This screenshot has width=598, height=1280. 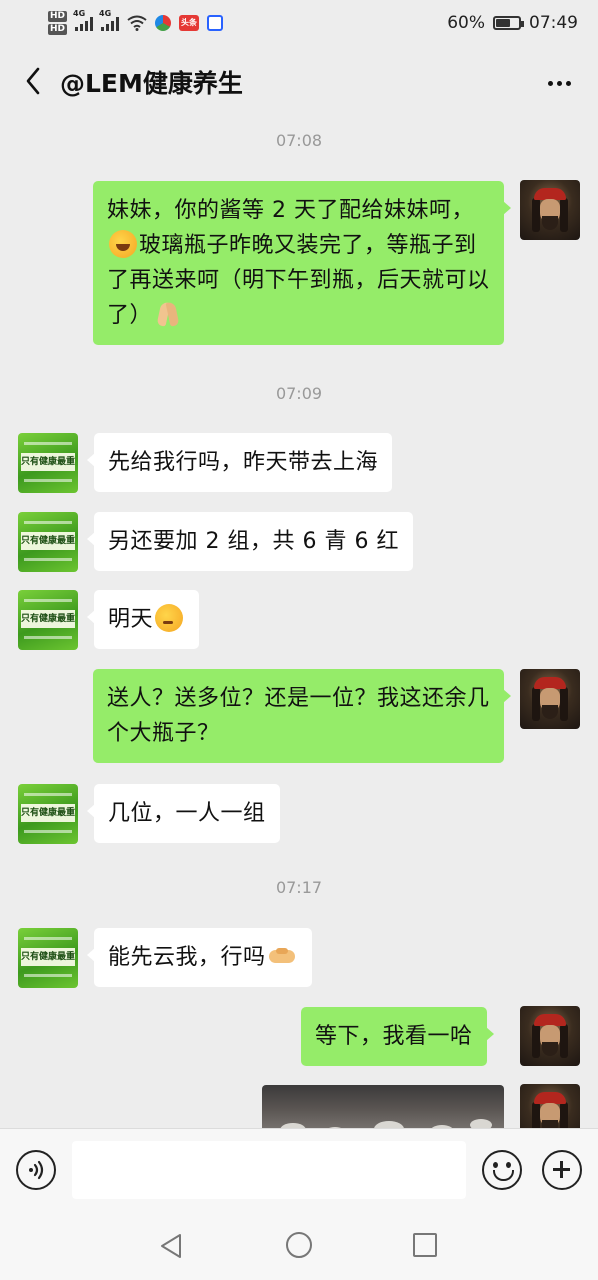 I want to click on folded-hands-emoji-icon, so click(x=168, y=314).